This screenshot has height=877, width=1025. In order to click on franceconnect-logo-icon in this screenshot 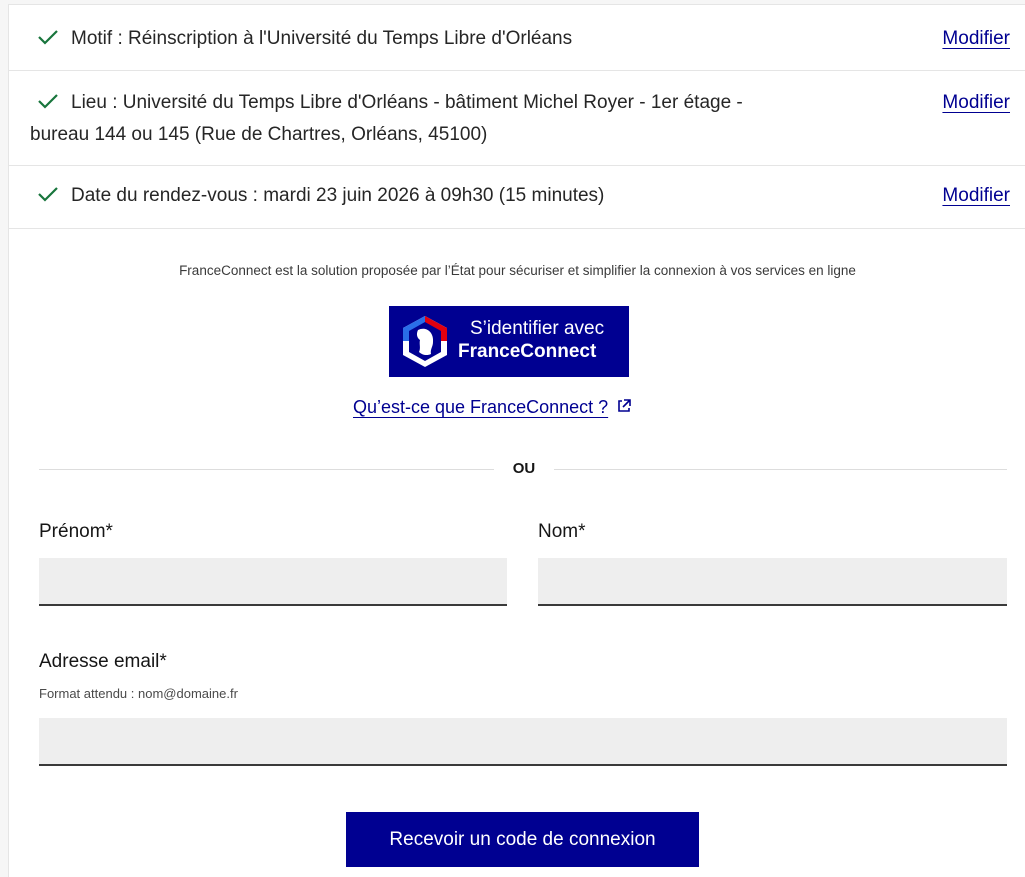, I will do `click(425, 341)`.